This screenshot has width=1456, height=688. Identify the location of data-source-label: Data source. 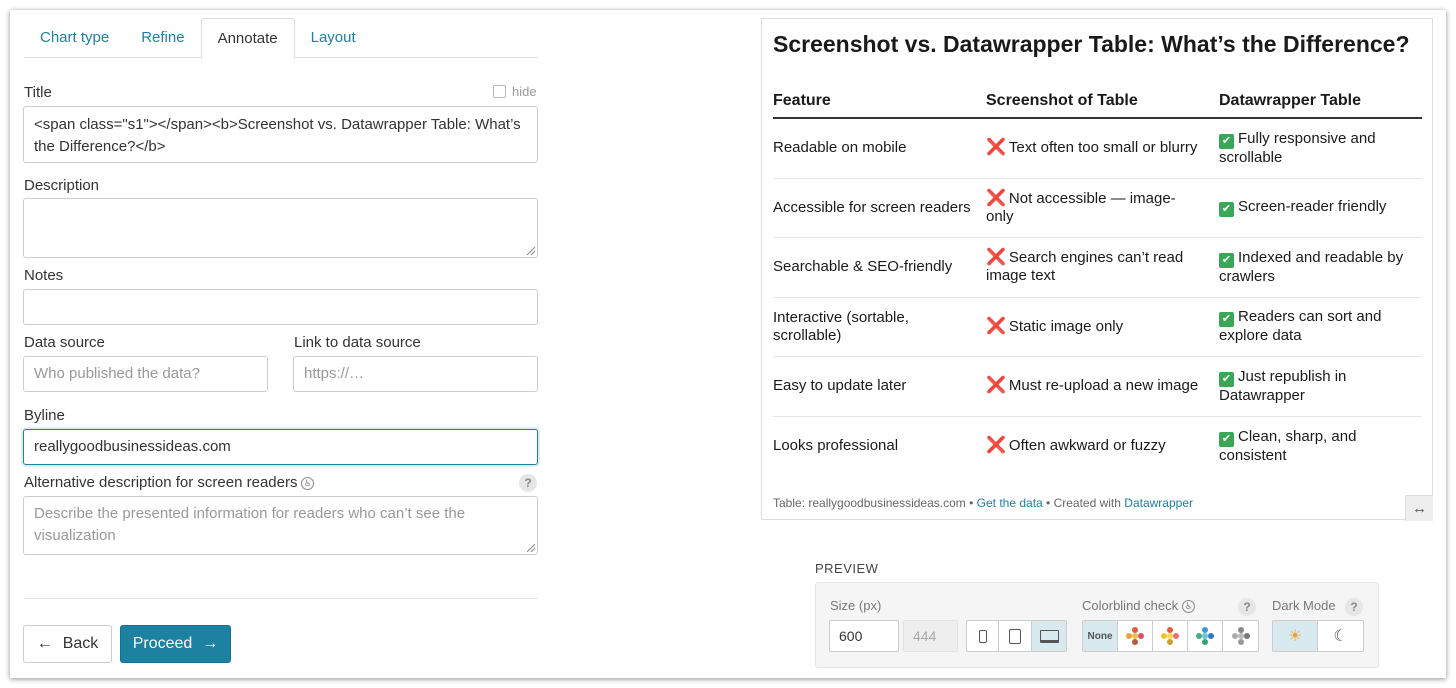
(64, 342).